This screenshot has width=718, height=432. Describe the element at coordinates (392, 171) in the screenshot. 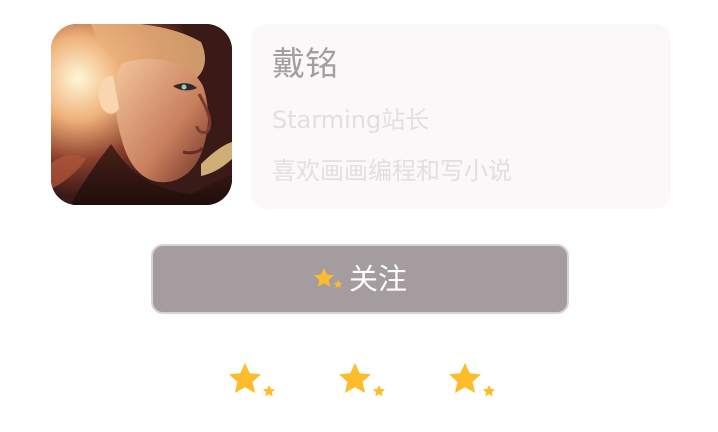

I see `profile-bio: 喜欢画画编程和写小说` at that location.